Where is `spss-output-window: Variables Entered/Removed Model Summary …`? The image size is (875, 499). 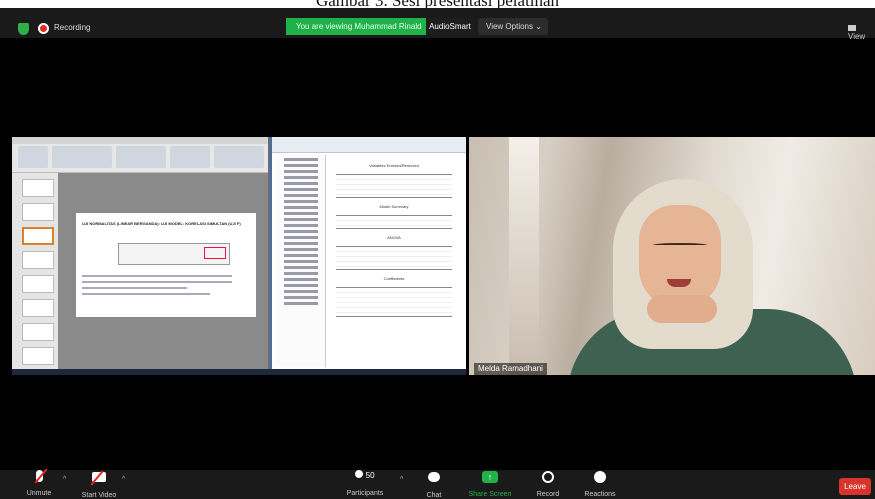 spss-output-window: Variables Entered/Removed Model Summary … is located at coordinates (368, 253).